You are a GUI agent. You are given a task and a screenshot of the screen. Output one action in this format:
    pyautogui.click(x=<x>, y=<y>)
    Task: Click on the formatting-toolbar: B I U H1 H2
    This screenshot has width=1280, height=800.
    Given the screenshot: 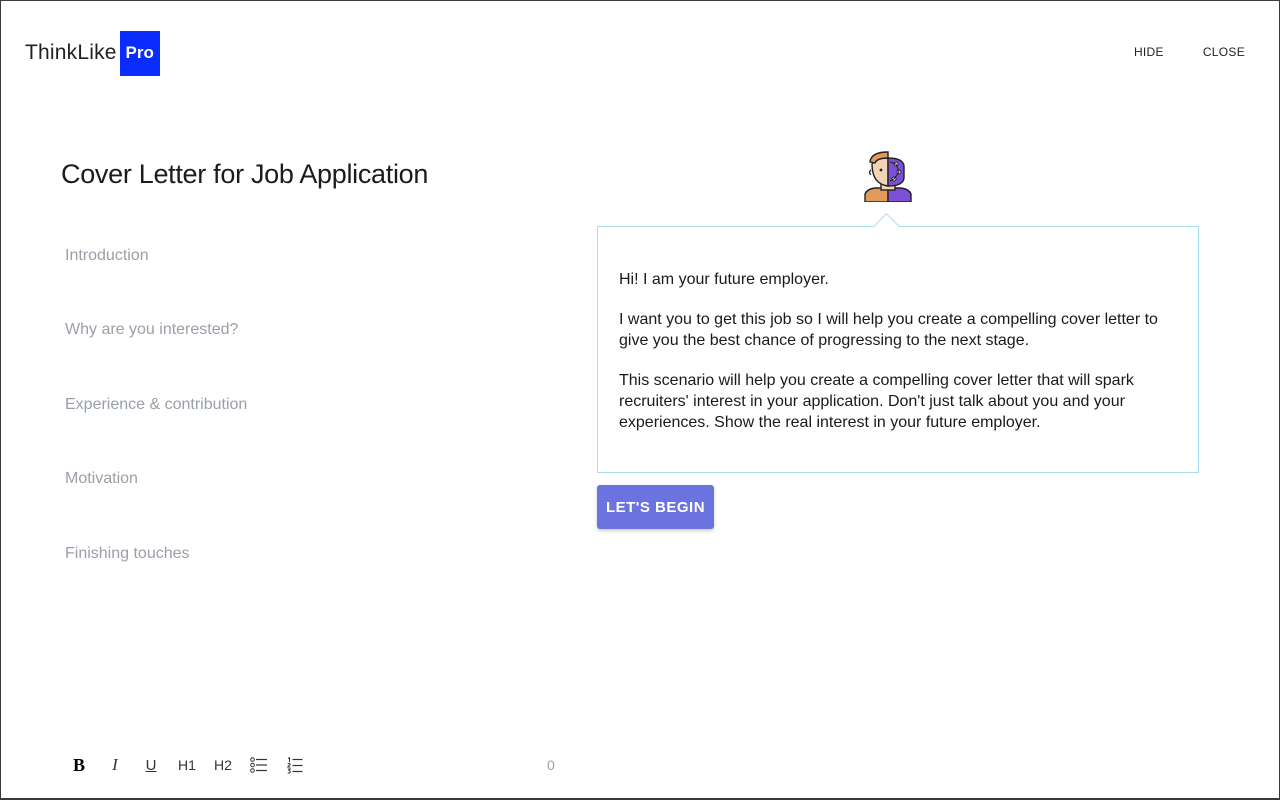 What is the action you would take?
    pyautogui.click(x=187, y=765)
    